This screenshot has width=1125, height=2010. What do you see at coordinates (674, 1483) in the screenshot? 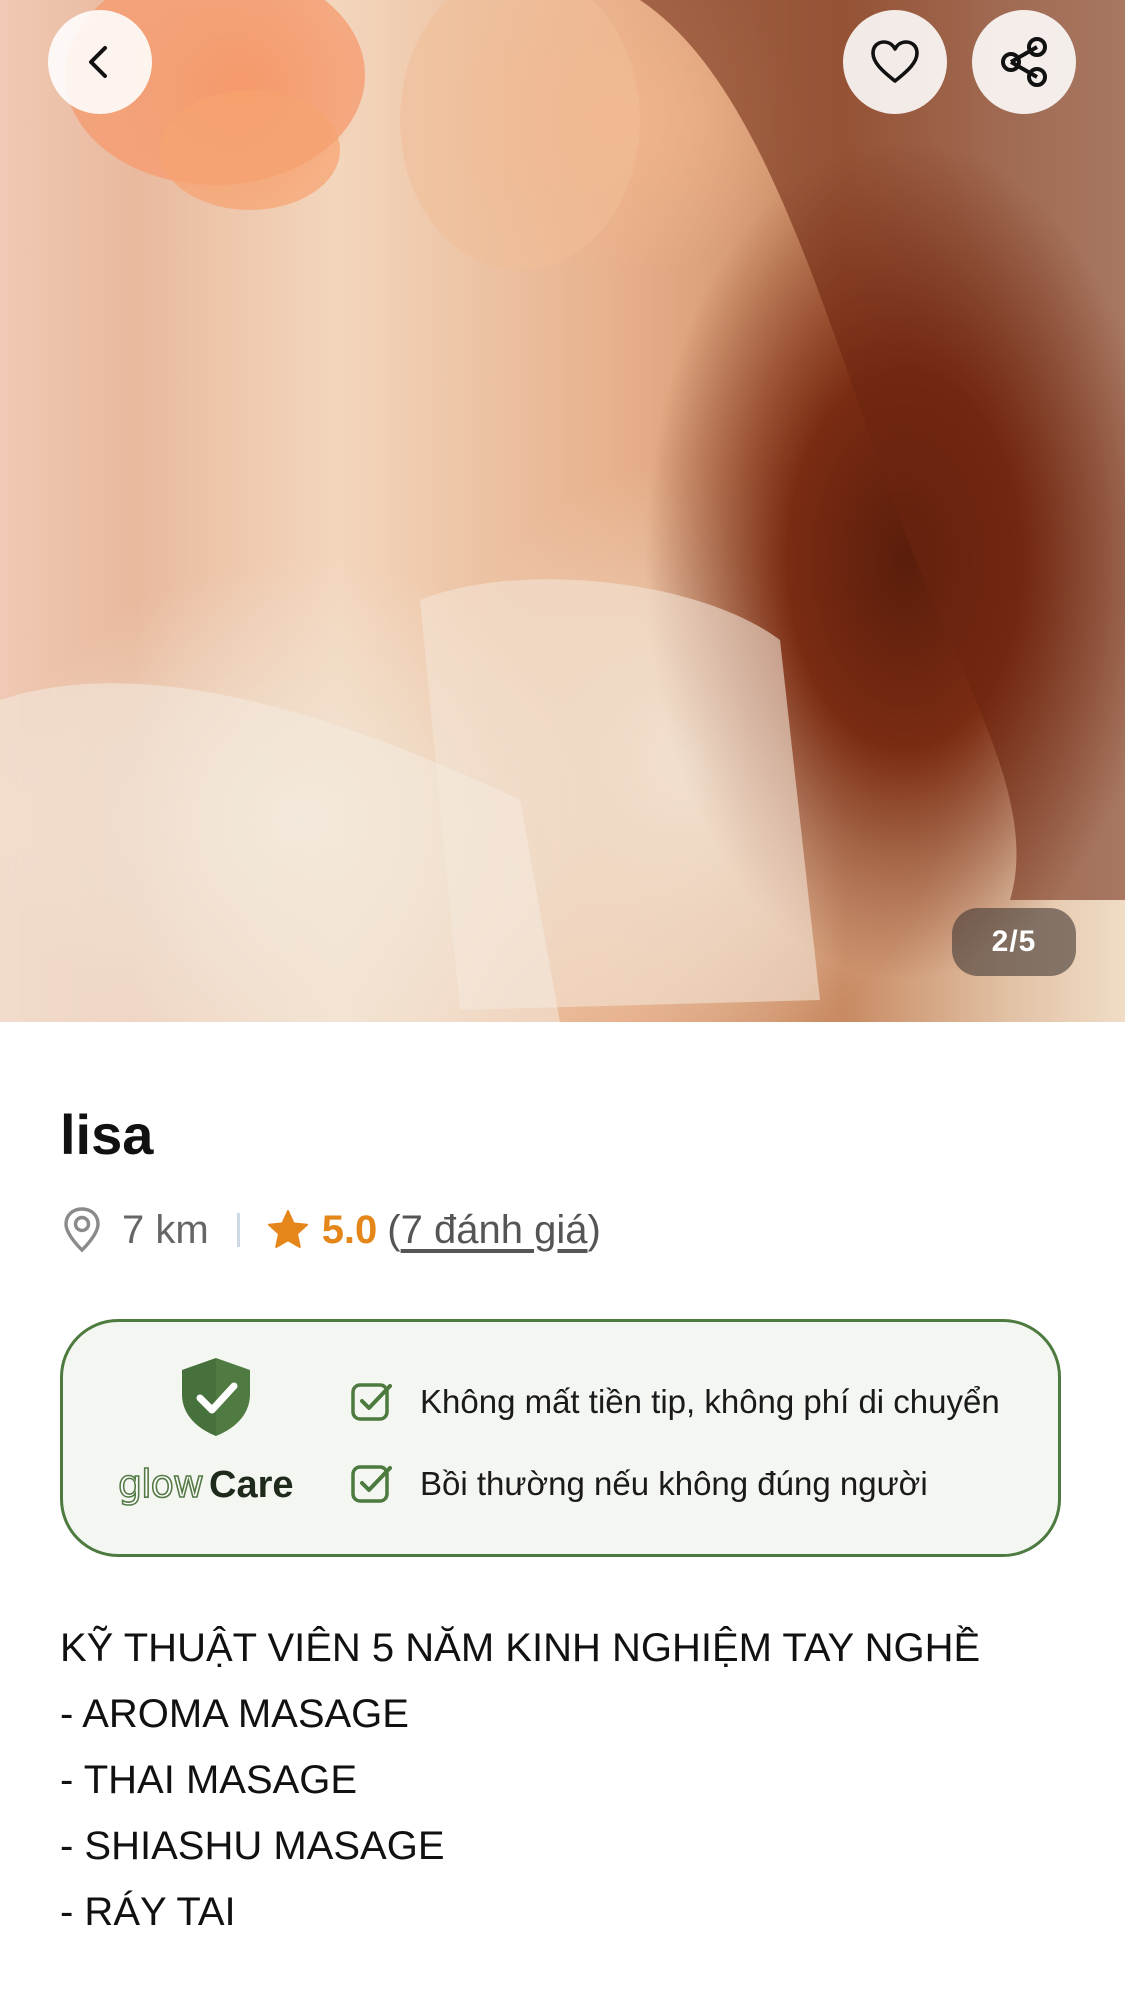
I see `care-item-text: Bồi thường nếu không đúng người` at bounding box center [674, 1483].